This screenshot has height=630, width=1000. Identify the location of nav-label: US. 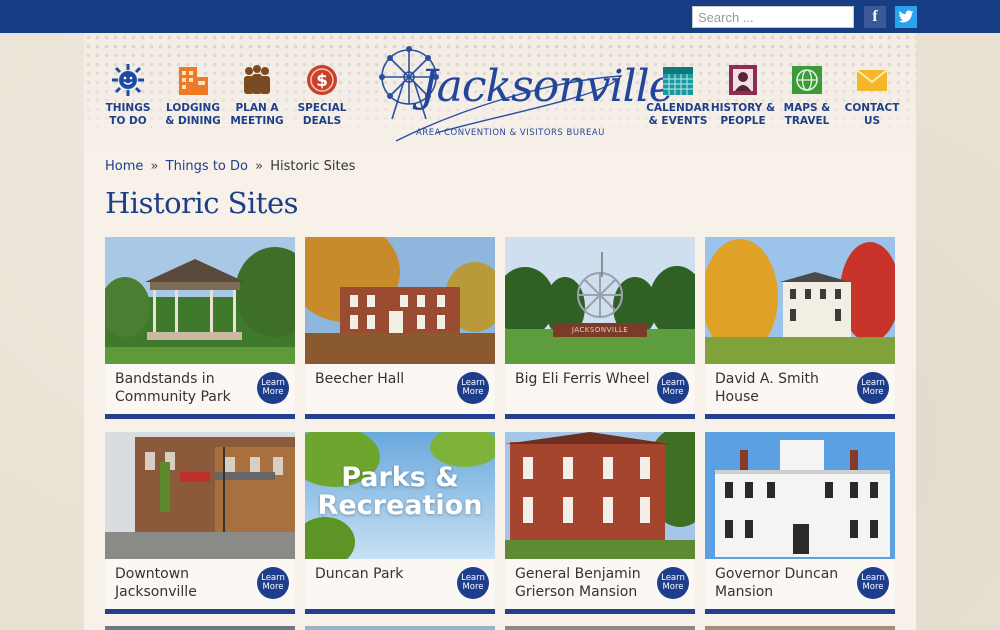
(872, 121).